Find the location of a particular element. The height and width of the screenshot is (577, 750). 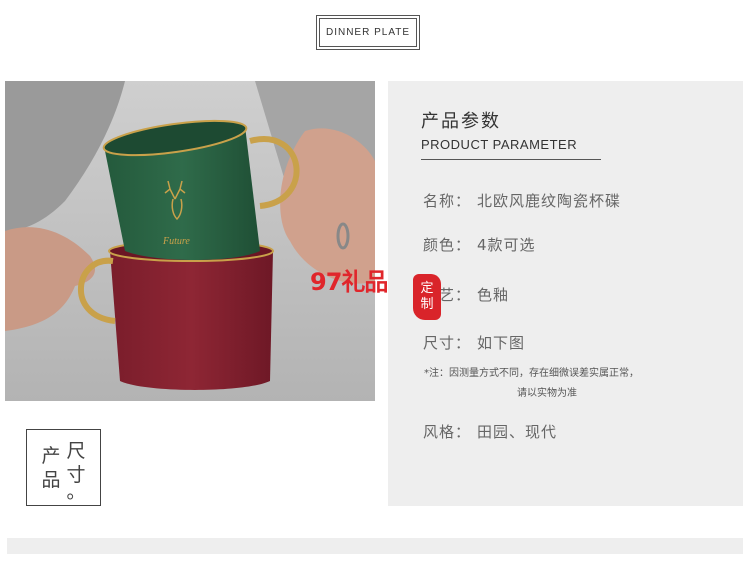

size-label-char: 品 is located at coordinates (51, 479).